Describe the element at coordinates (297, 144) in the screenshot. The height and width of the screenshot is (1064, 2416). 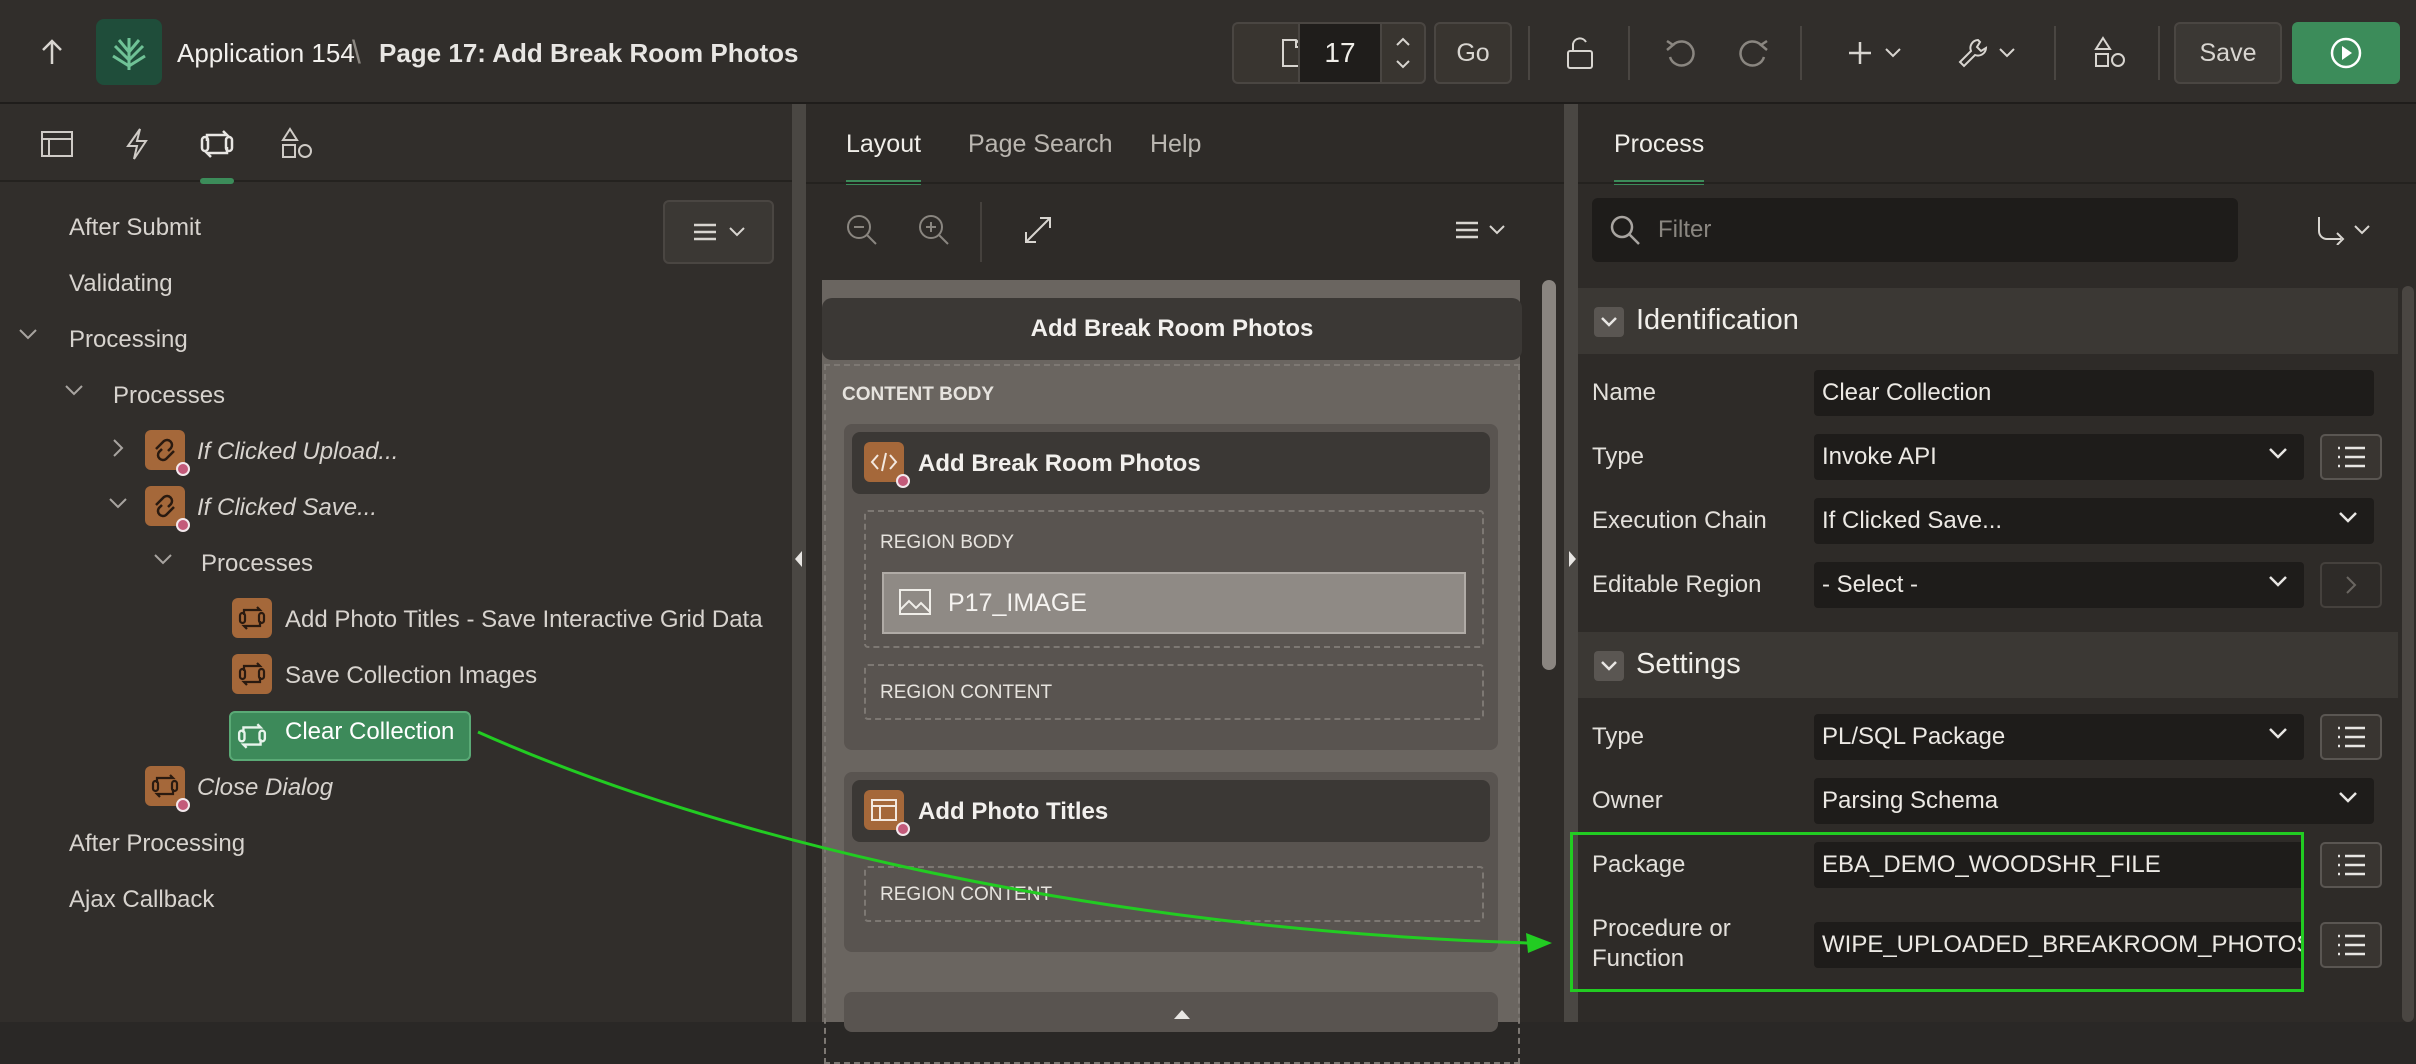
I see `tab-shared-components` at that location.